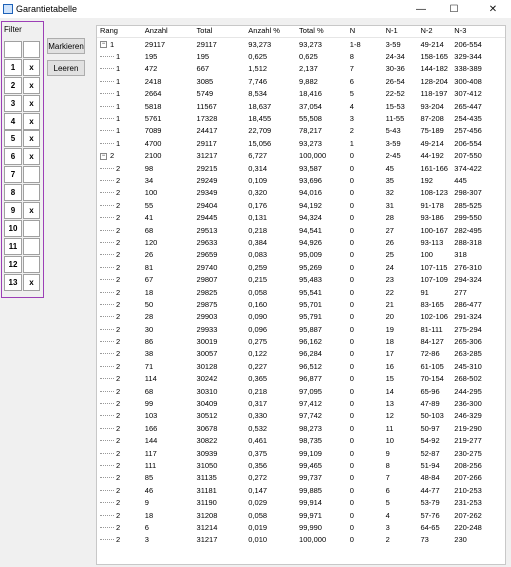  Describe the element at coordinates (301, 354) in the screenshot. I see `table-row: 2 38 30057 0,122 96,284 0 17 72-86 263-285` at that location.